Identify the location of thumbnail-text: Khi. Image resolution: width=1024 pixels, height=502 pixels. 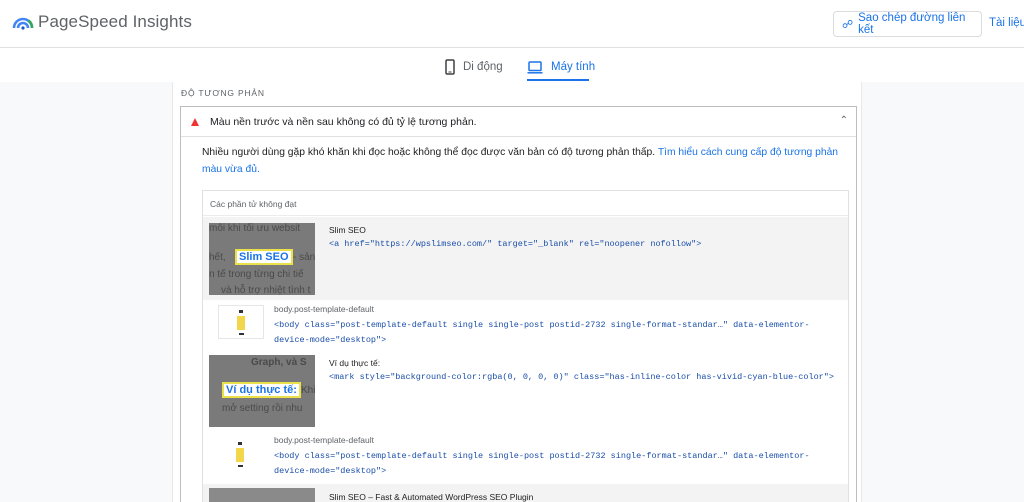
(308, 390).